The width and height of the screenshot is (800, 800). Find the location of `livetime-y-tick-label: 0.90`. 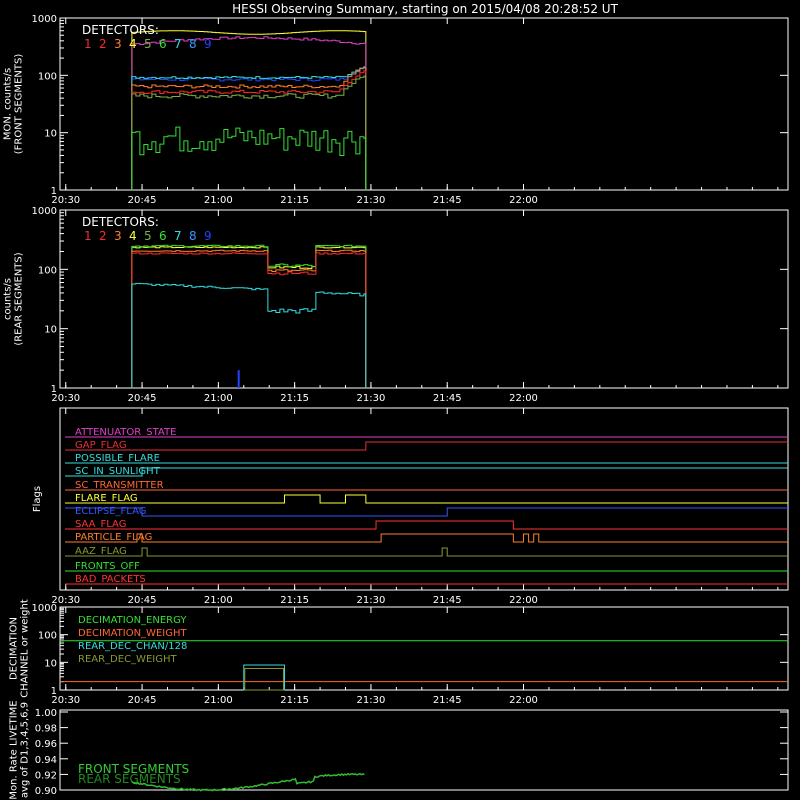

livetime-y-tick-label: 0.90 is located at coordinates (46, 791).